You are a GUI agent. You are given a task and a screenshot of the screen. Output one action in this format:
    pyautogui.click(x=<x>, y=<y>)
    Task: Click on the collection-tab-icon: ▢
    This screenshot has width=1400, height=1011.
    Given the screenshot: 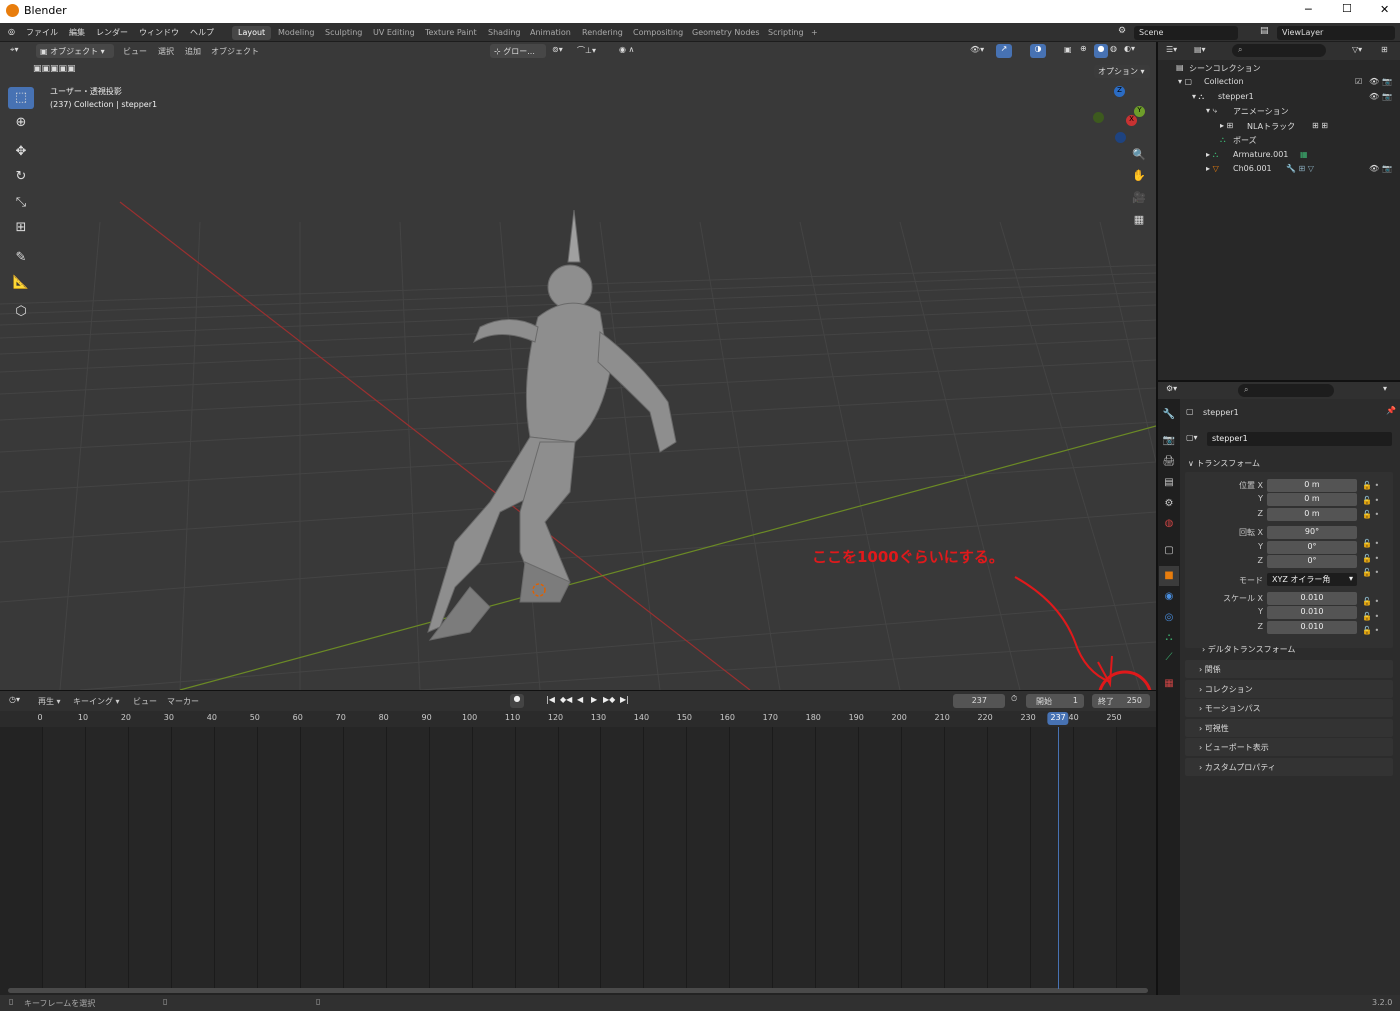 What is the action you would take?
    pyautogui.click(x=1169, y=551)
    